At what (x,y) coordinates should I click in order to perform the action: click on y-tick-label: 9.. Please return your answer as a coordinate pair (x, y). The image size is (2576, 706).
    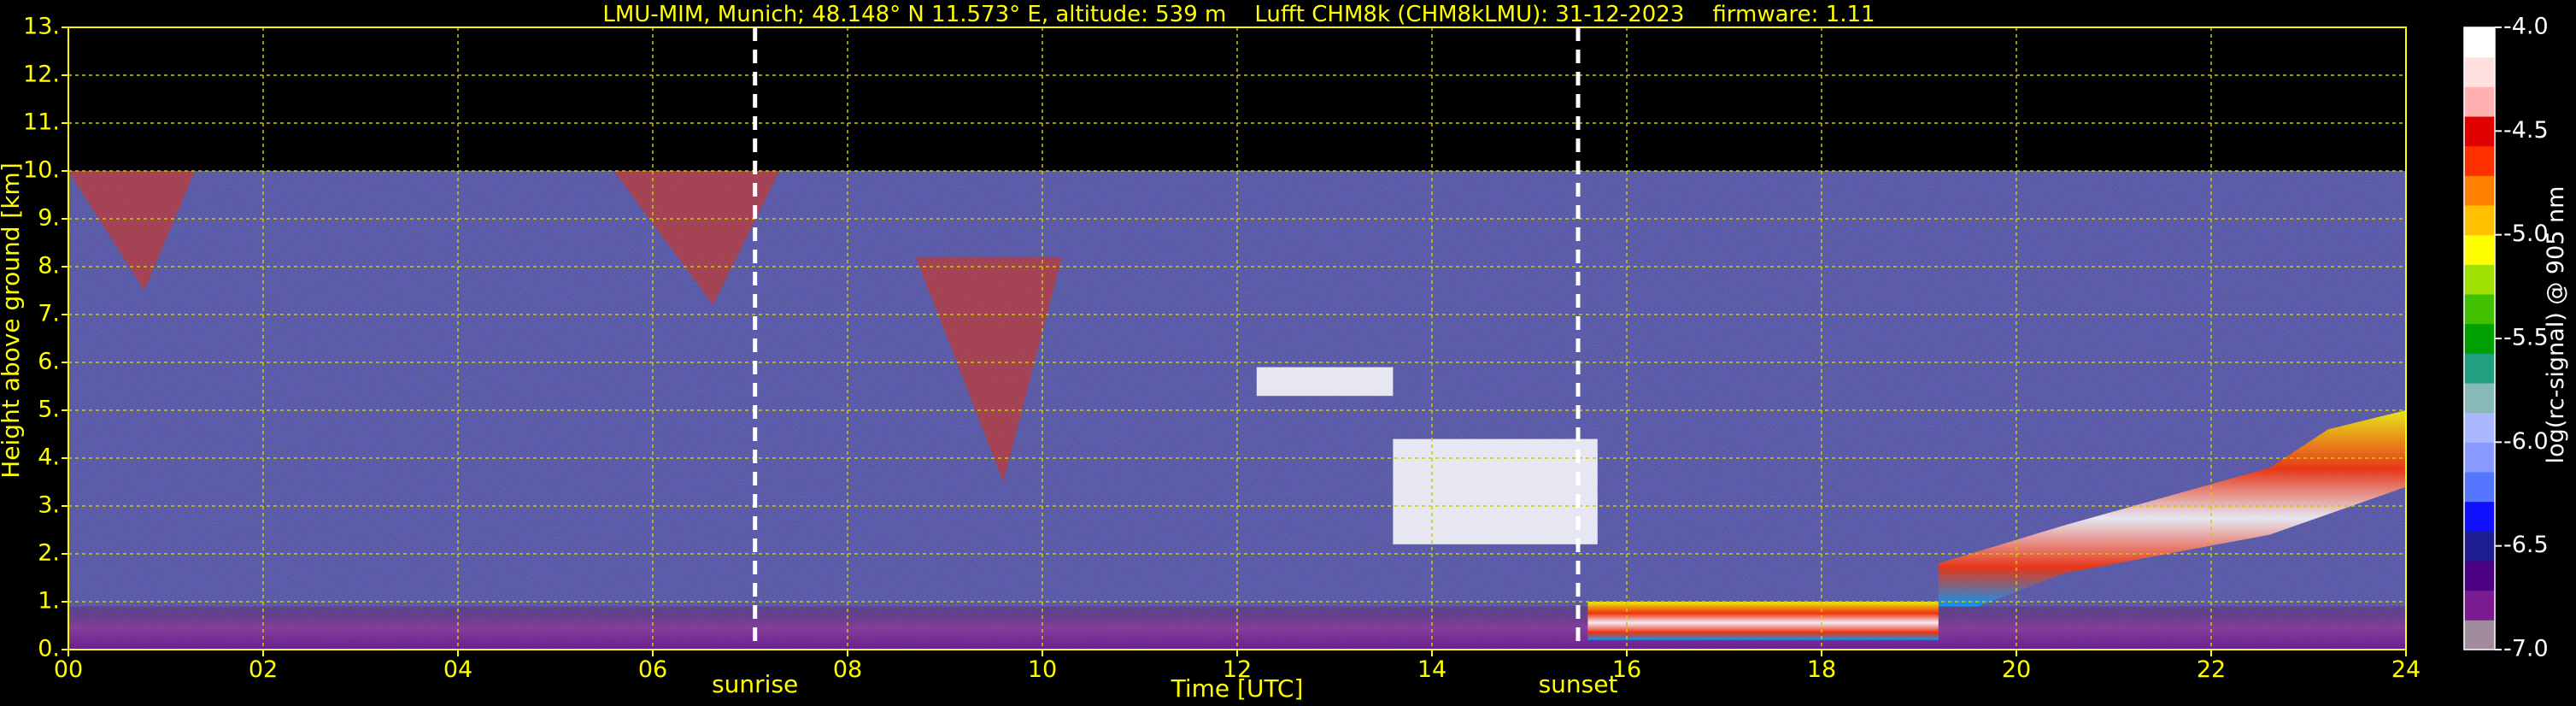
    Looking at the image, I should click on (49, 218).